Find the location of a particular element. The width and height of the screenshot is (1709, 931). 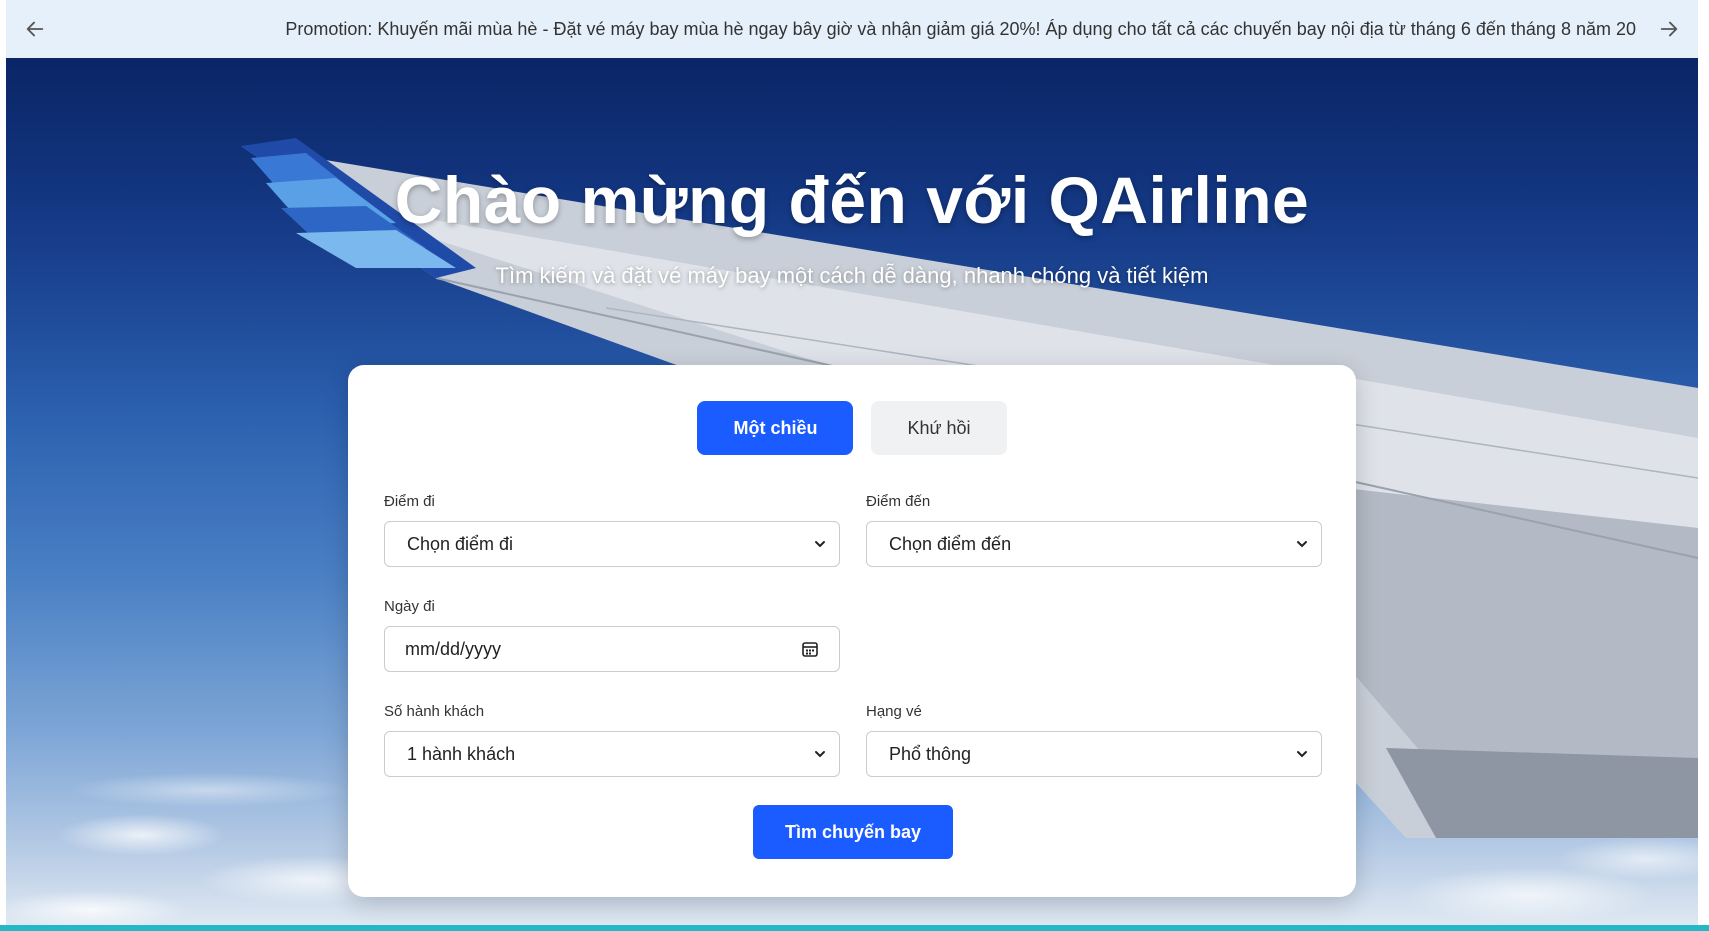

destination-value: Chọn điểm đến is located at coordinates (950, 543).